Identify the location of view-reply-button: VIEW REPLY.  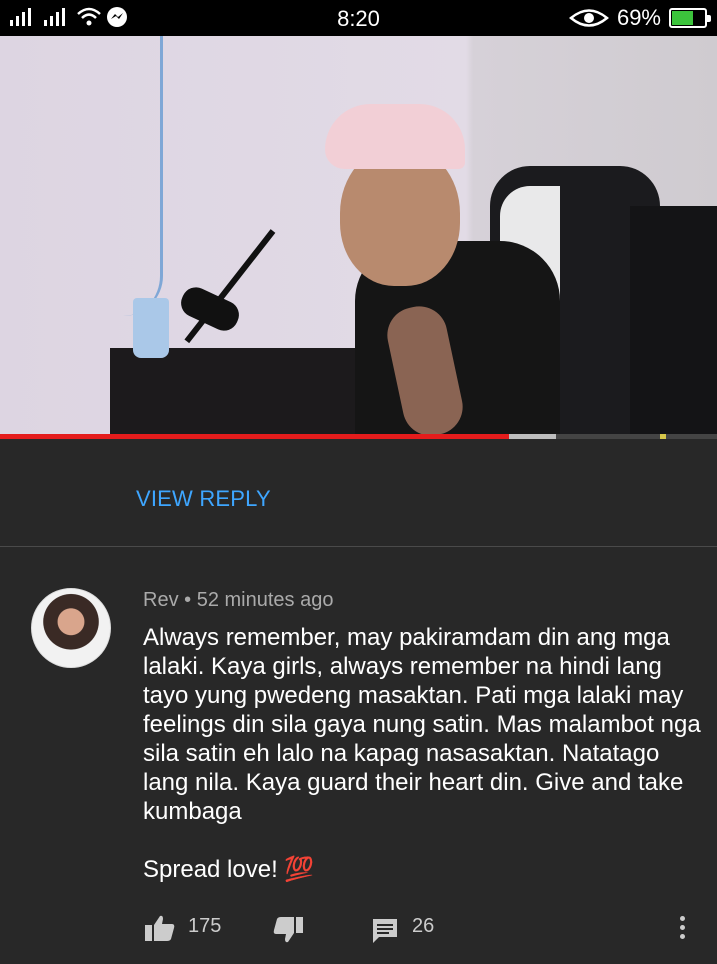
(203, 499).